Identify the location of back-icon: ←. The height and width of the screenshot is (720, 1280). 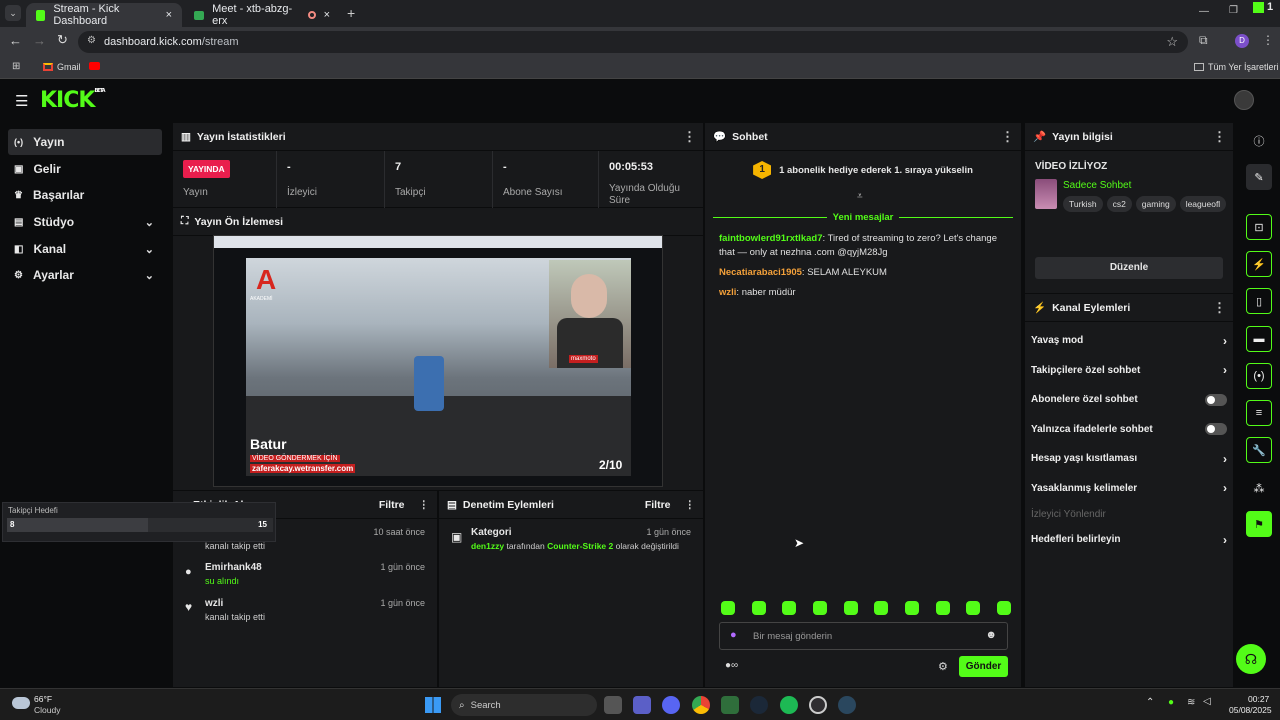
(15, 40).